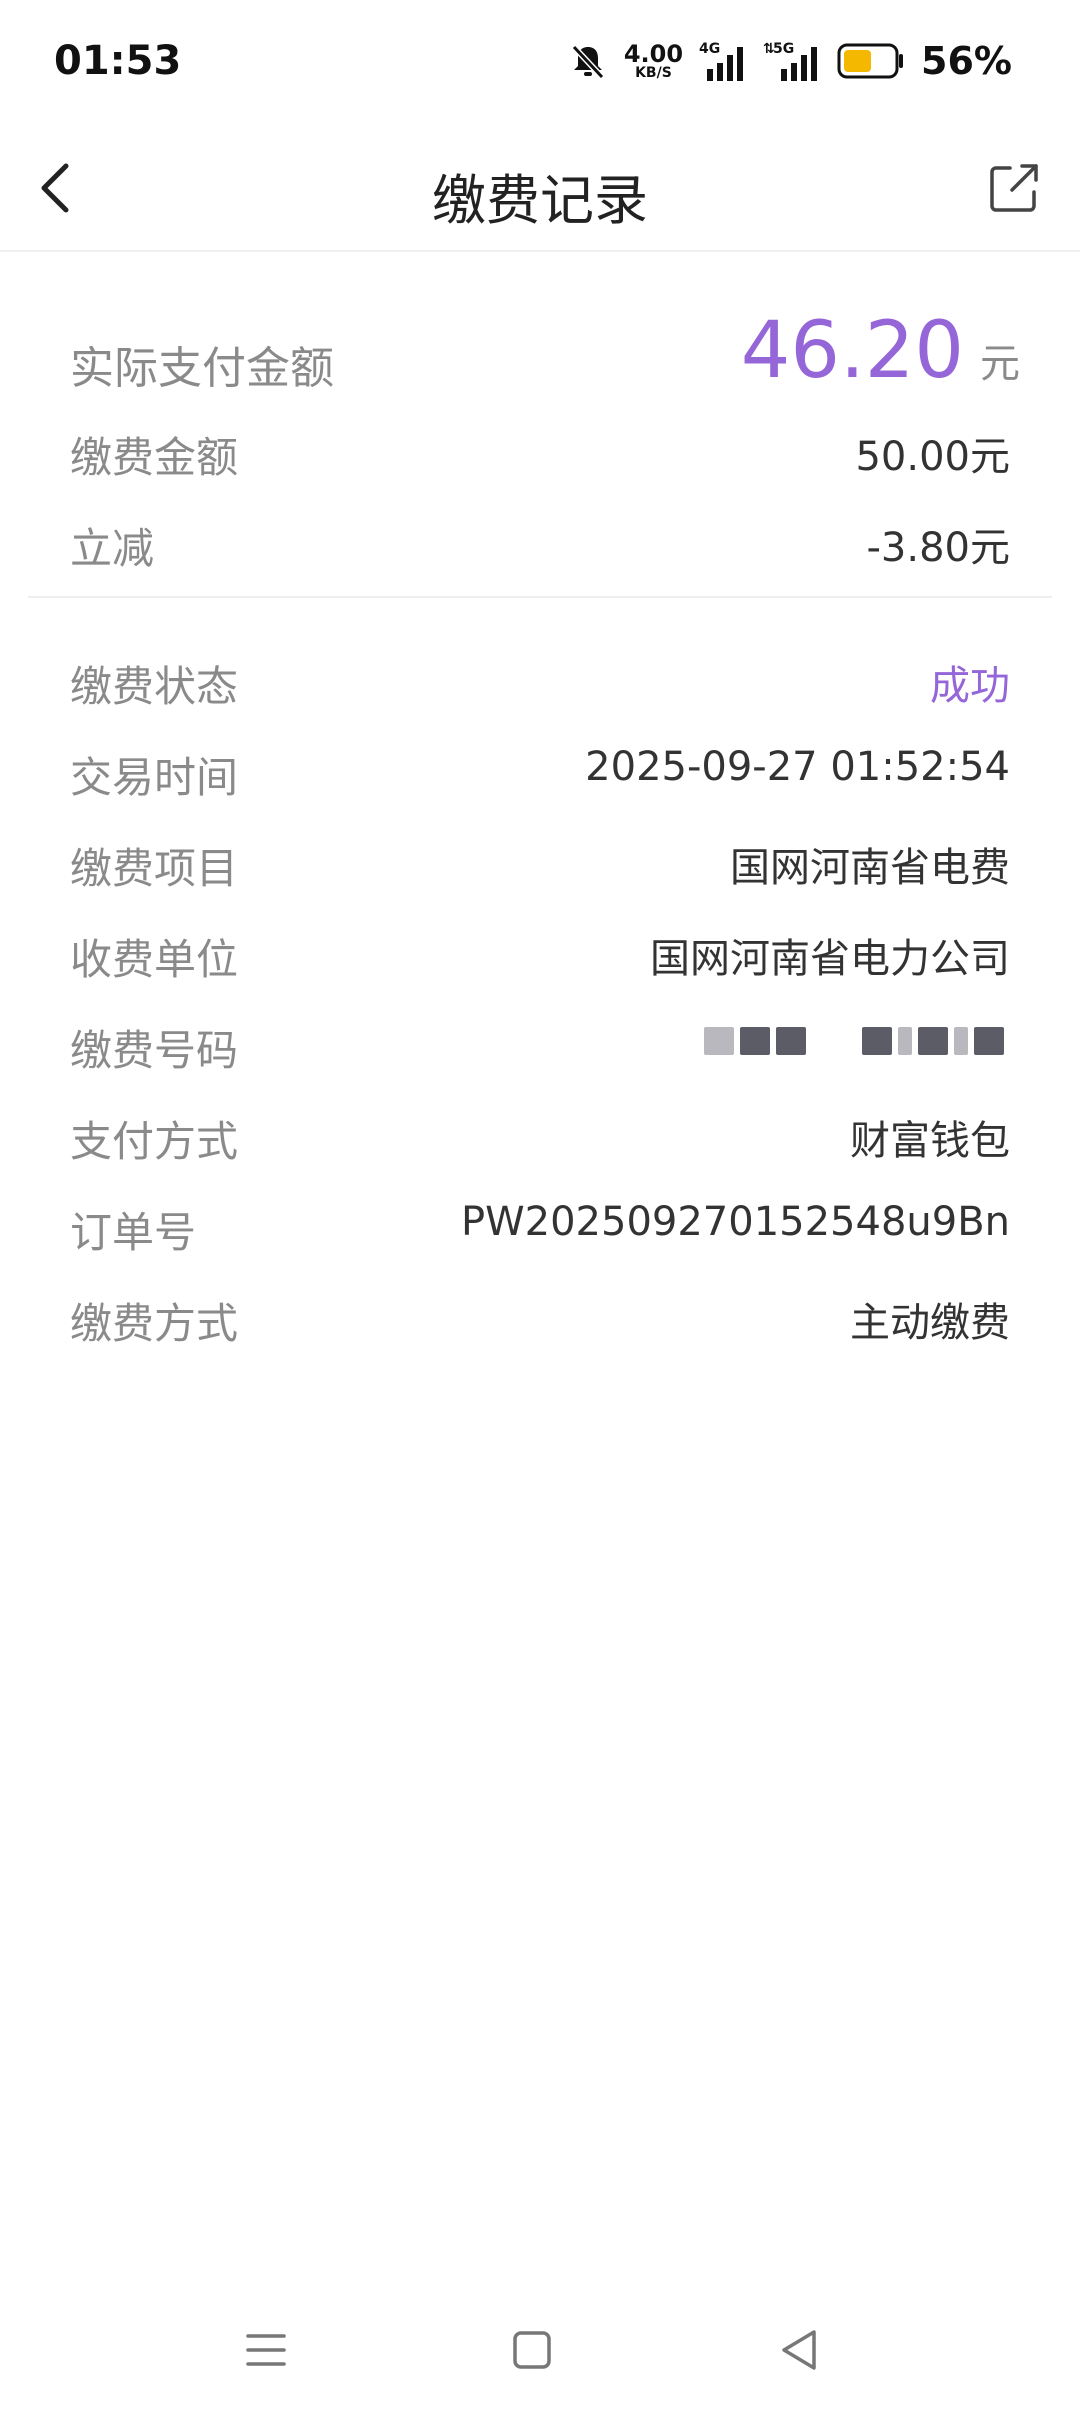  What do you see at coordinates (540, 200) in the screenshot?
I see `page-title: 缴费记录` at bounding box center [540, 200].